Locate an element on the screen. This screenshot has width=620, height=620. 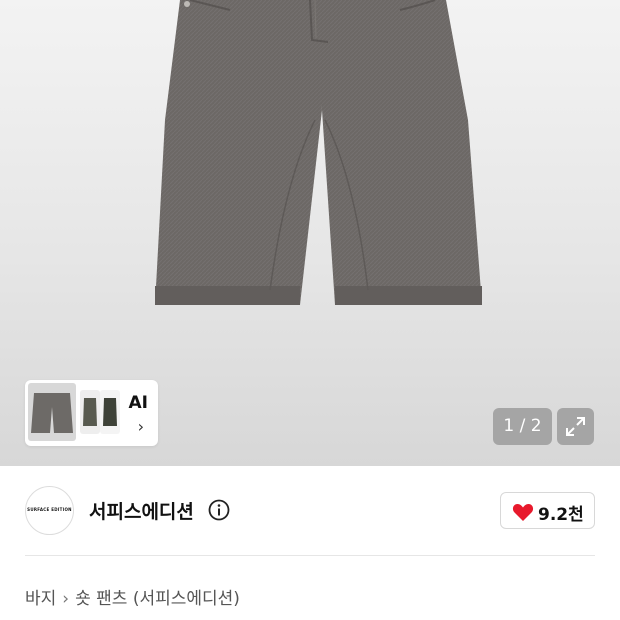
breadcrumb-item-category: 바지 is located at coordinates (40, 599).